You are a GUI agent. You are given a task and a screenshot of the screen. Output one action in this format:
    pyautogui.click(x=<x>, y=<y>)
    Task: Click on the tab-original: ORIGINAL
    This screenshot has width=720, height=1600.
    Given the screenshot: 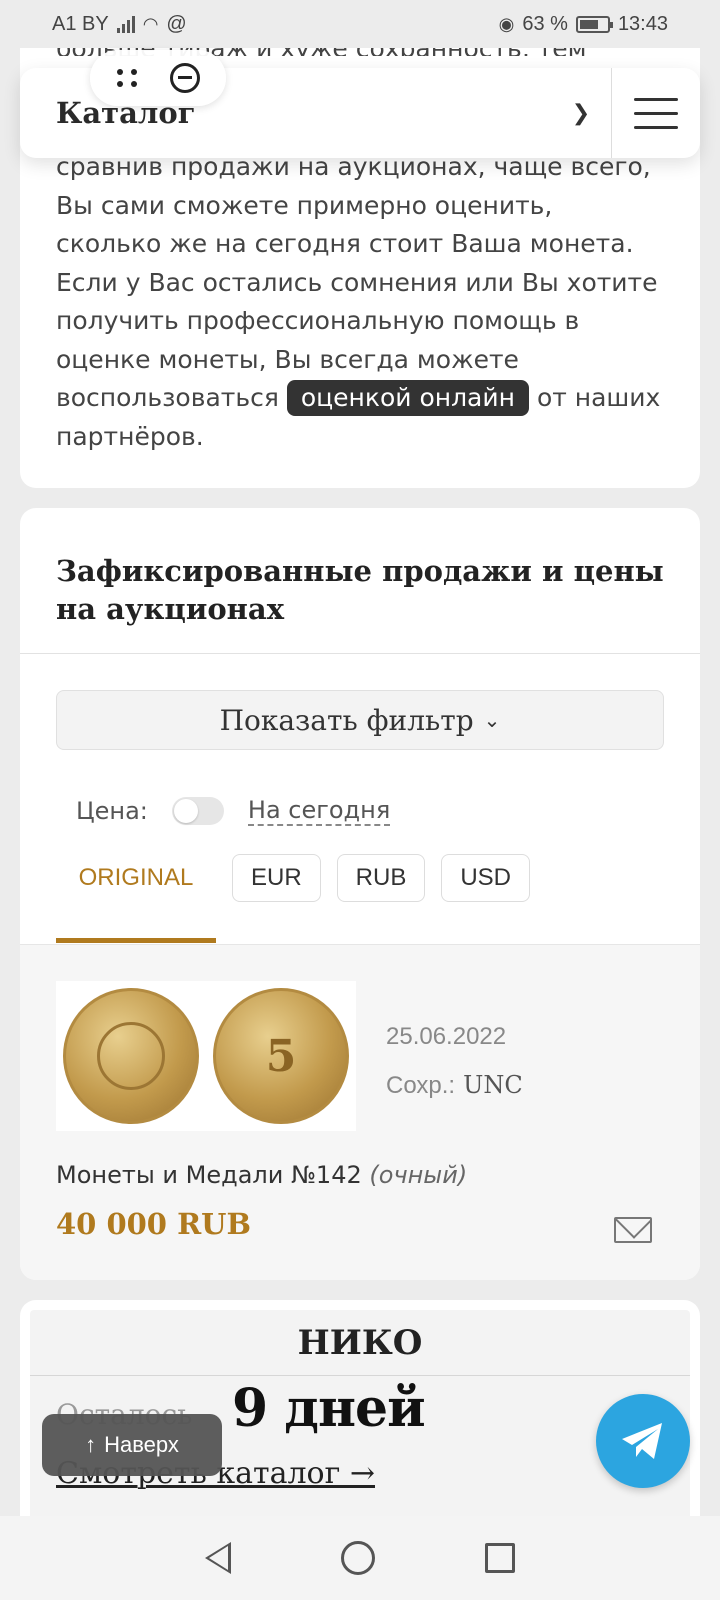 What is the action you would take?
    pyautogui.click(x=136, y=878)
    